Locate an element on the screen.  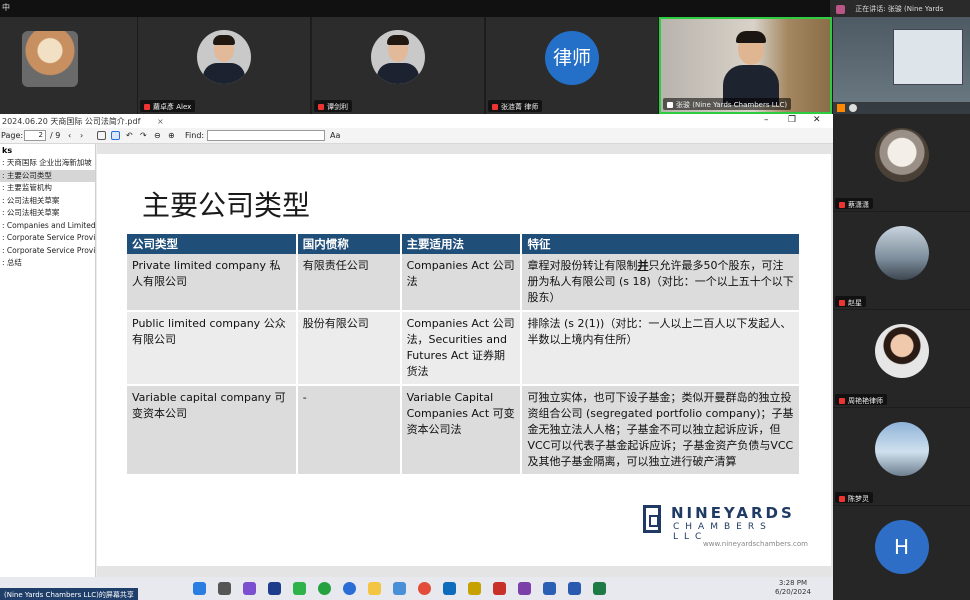
mic-icon is located at coordinates (853, 108).